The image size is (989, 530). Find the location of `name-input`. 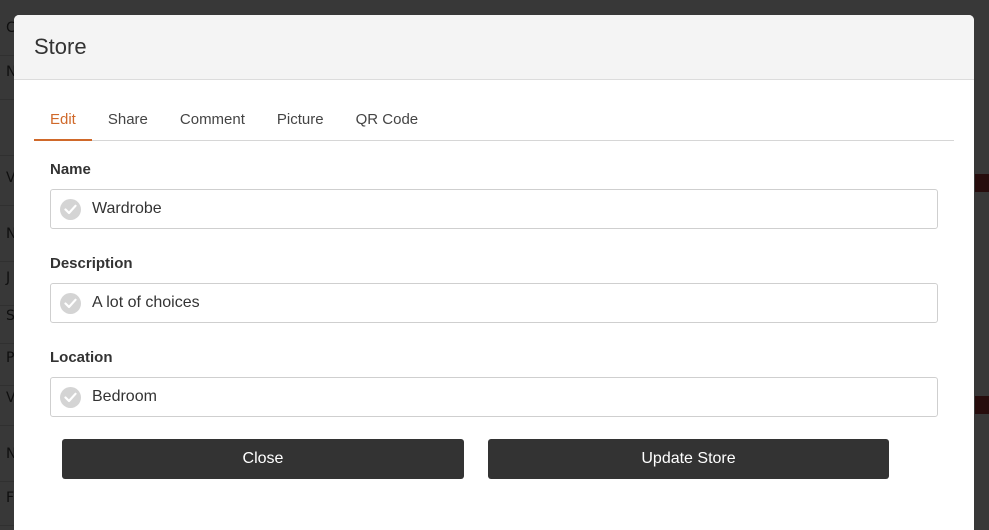

name-input is located at coordinates (502, 209).